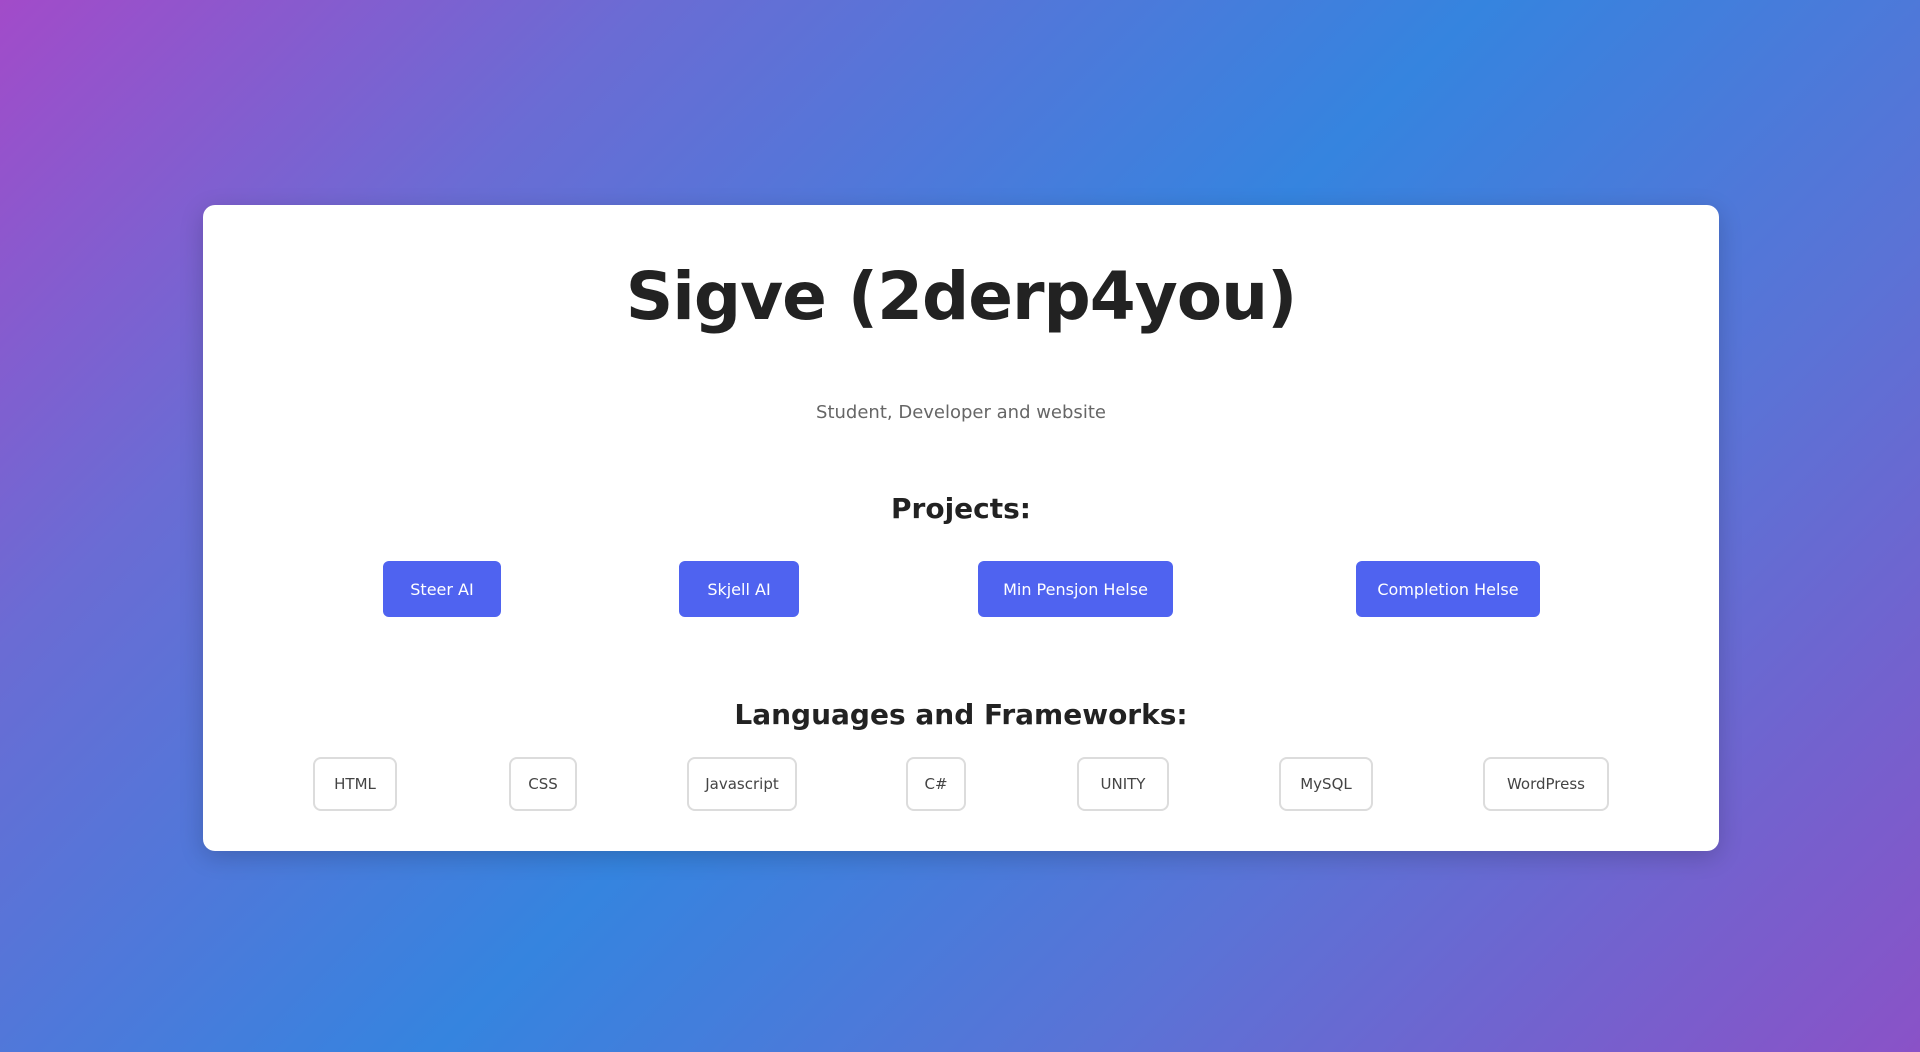  What do you see at coordinates (961, 412) in the screenshot?
I see `page-subtitle: Student, Developer and website` at bounding box center [961, 412].